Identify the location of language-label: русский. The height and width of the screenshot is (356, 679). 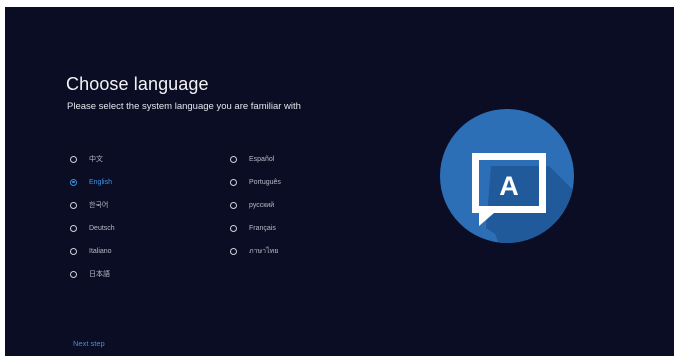
(262, 205).